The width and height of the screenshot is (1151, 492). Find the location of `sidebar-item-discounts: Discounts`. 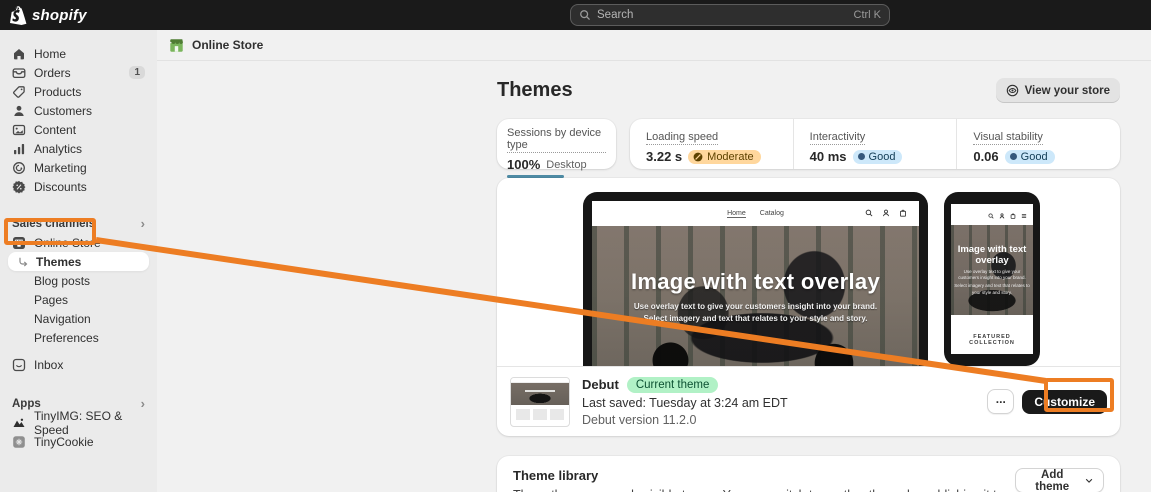

sidebar-item-discounts: Discounts is located at coordinates (78, 186).